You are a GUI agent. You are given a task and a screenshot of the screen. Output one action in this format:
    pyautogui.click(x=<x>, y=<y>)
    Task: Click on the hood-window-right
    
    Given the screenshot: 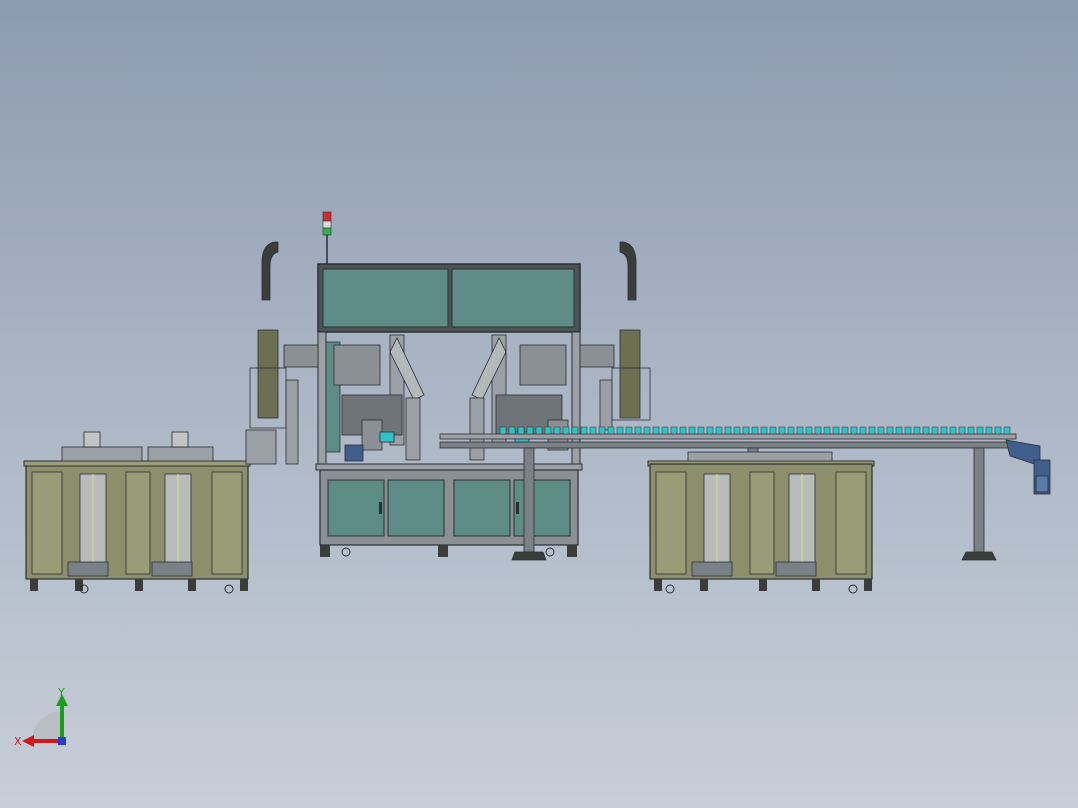 What is the action you would take?
    pyautogui.click(x=513, y=298)
    